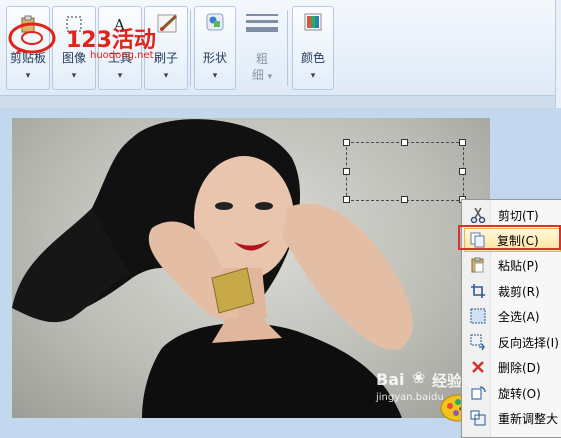 Image resolution: width=561 pixels, height=438 pixels. Describe the element at coordinates (167, 23) in the screenshot. I see `brush-icon` at that location.